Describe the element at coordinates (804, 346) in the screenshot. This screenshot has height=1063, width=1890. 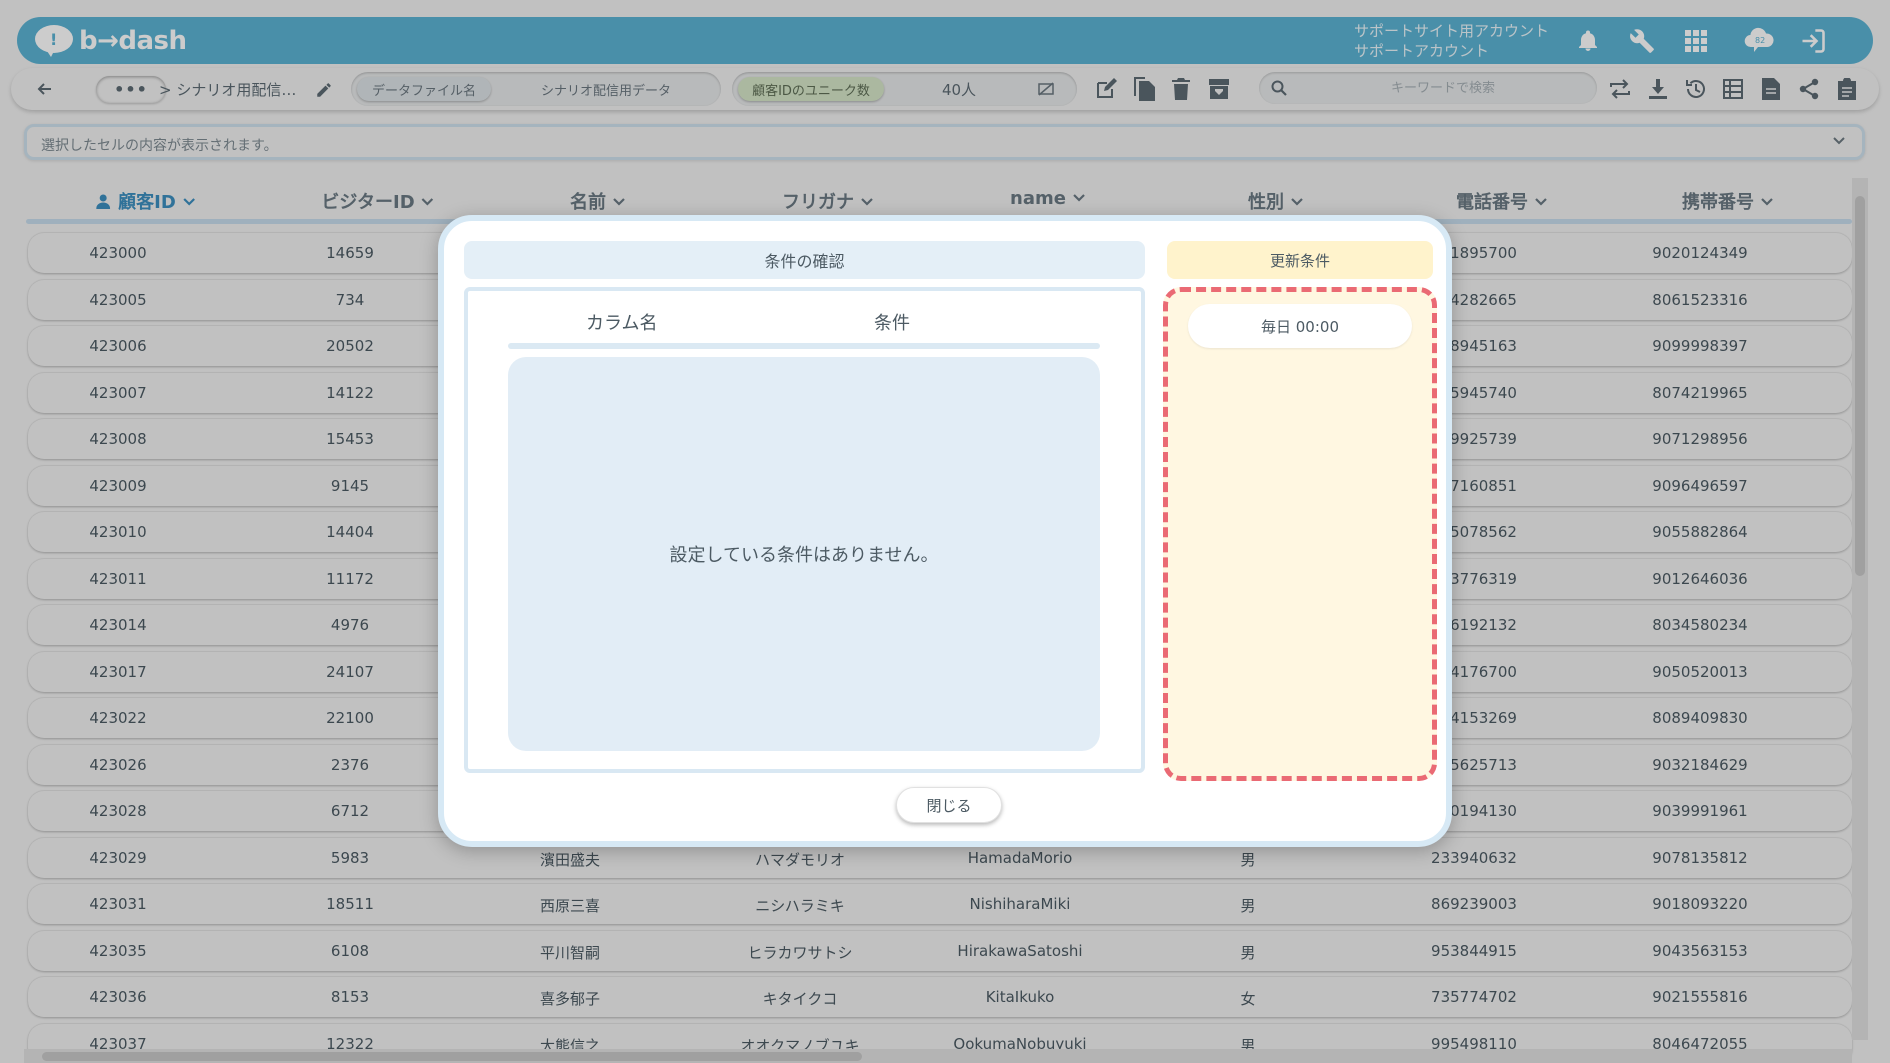
I see `condition-header-divider` at that location.